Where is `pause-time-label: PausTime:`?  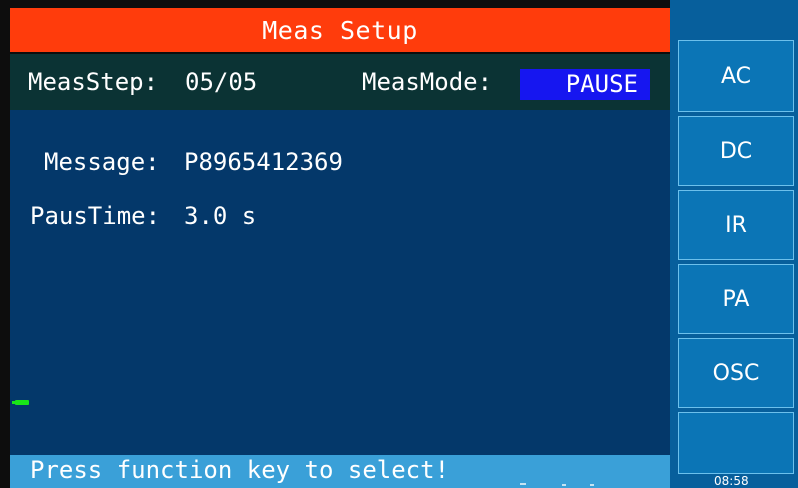 pause-time-label: PausTime: is located at coordinates (95, 216).